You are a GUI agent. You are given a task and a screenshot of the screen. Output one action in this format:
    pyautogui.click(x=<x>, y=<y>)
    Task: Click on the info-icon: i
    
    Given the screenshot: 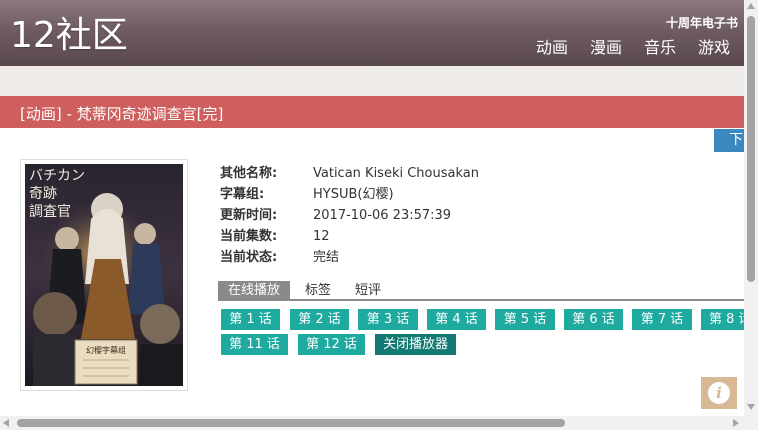 What is the action you would take?
    pyautogui.click(x=719, y=393)
    